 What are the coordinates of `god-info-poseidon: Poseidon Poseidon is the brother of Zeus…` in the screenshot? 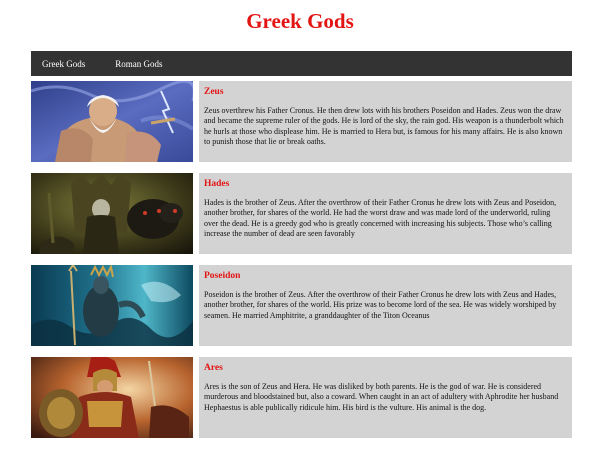 It's located at (385, 305).